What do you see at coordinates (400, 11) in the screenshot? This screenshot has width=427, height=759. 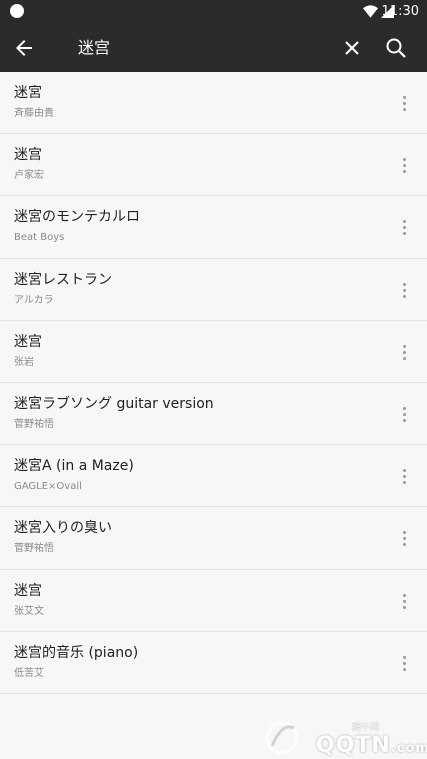 I see `clock: 11:30` at bounding box center [400, 11].